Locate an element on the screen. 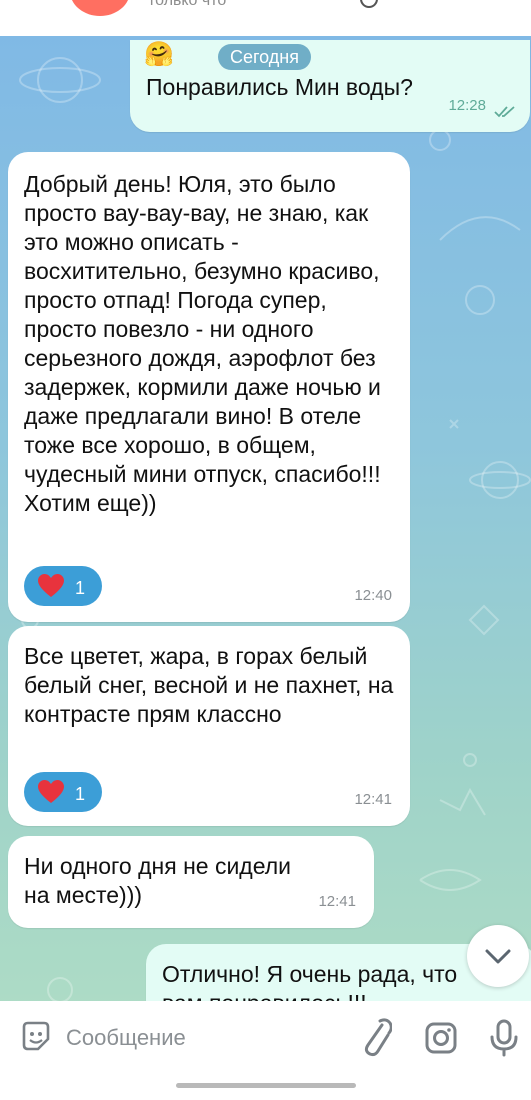 This screenshot has width=531, height=1100. chevron-down-icon is located at coordinates (498, 956).